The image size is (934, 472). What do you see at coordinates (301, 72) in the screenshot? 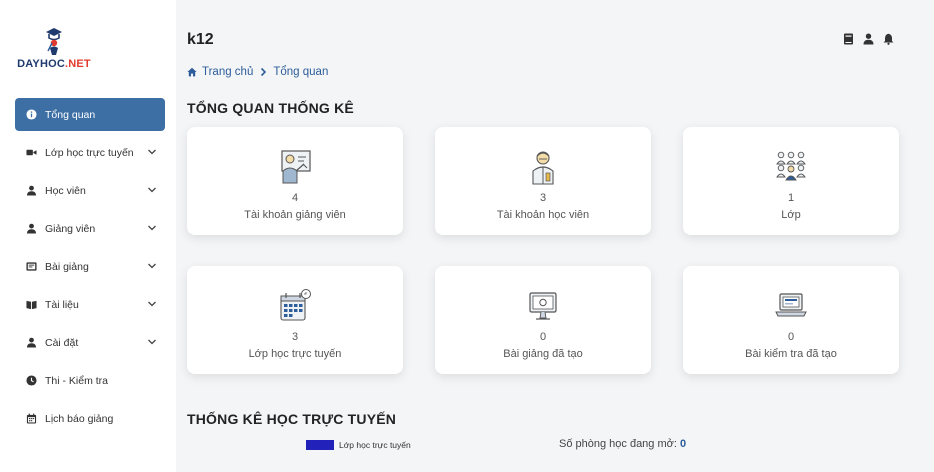
I see `breadcrumb-current: Tổng quan` at bounding box center [301, 72].